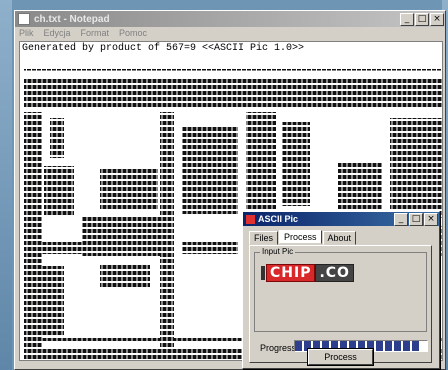 The image size is (448, 370). I want to click on tab-strip: Files Process About, so click(303, 237).